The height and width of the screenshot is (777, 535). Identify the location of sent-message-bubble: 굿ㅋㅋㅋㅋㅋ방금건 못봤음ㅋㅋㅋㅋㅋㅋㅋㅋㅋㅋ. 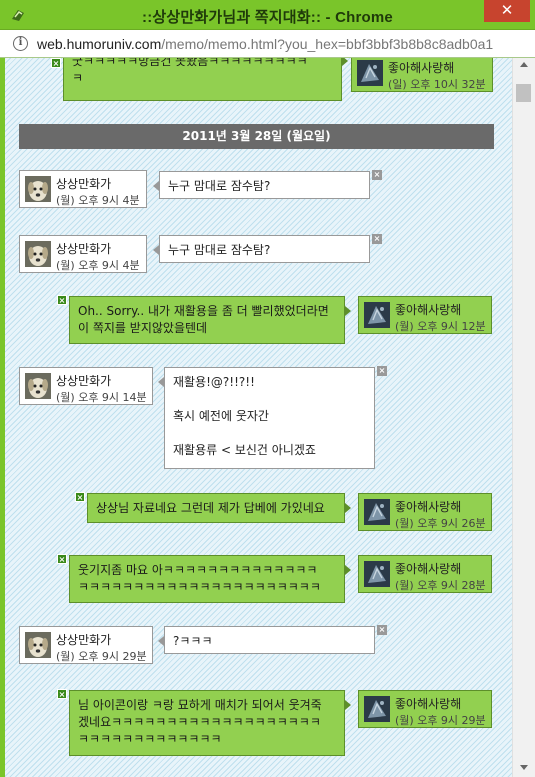
(202, 79).